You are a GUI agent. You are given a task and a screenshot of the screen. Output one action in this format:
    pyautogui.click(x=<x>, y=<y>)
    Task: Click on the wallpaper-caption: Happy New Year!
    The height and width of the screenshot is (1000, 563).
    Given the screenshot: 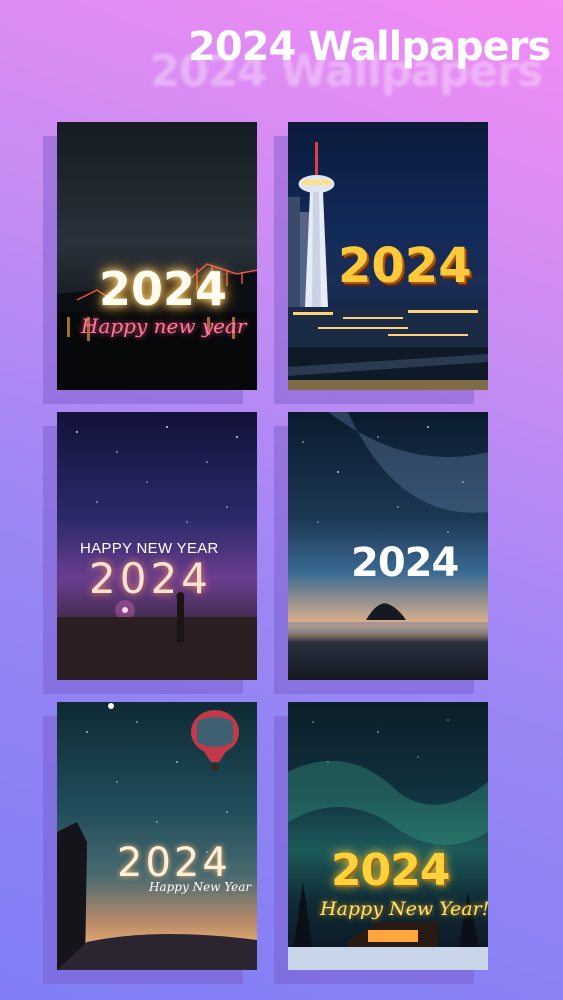 What is the action you would take?
    pyautogui.click(x=404, y=909)
    